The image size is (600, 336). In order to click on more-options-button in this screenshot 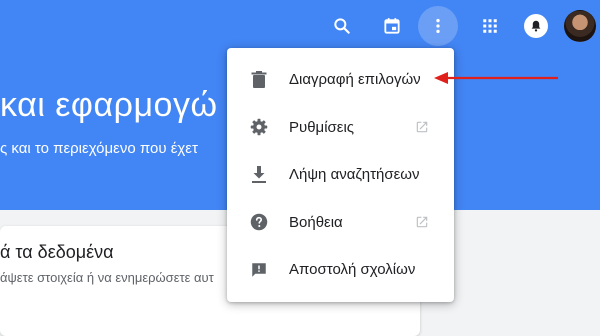, I will do `click(438, 26)`.